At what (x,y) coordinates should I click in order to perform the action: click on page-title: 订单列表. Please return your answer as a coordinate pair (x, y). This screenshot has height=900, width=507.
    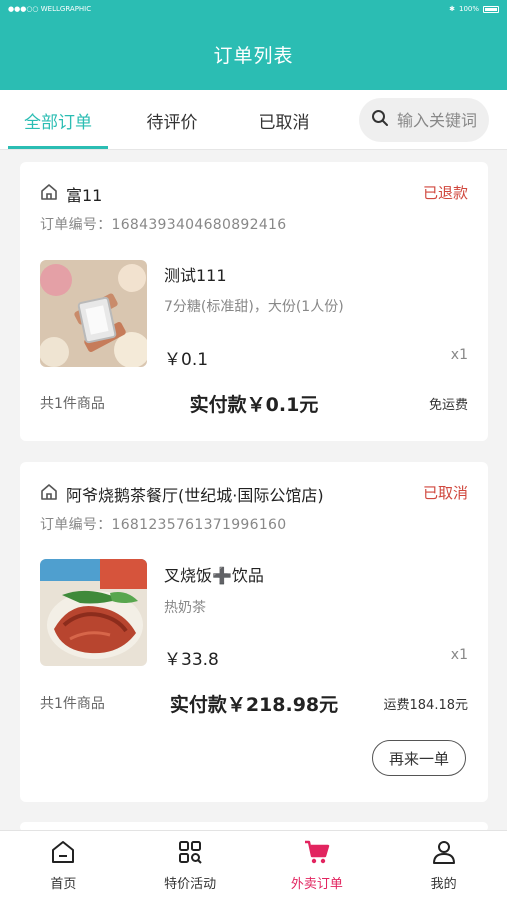
    Looking at the image, I should click on (253, 55).